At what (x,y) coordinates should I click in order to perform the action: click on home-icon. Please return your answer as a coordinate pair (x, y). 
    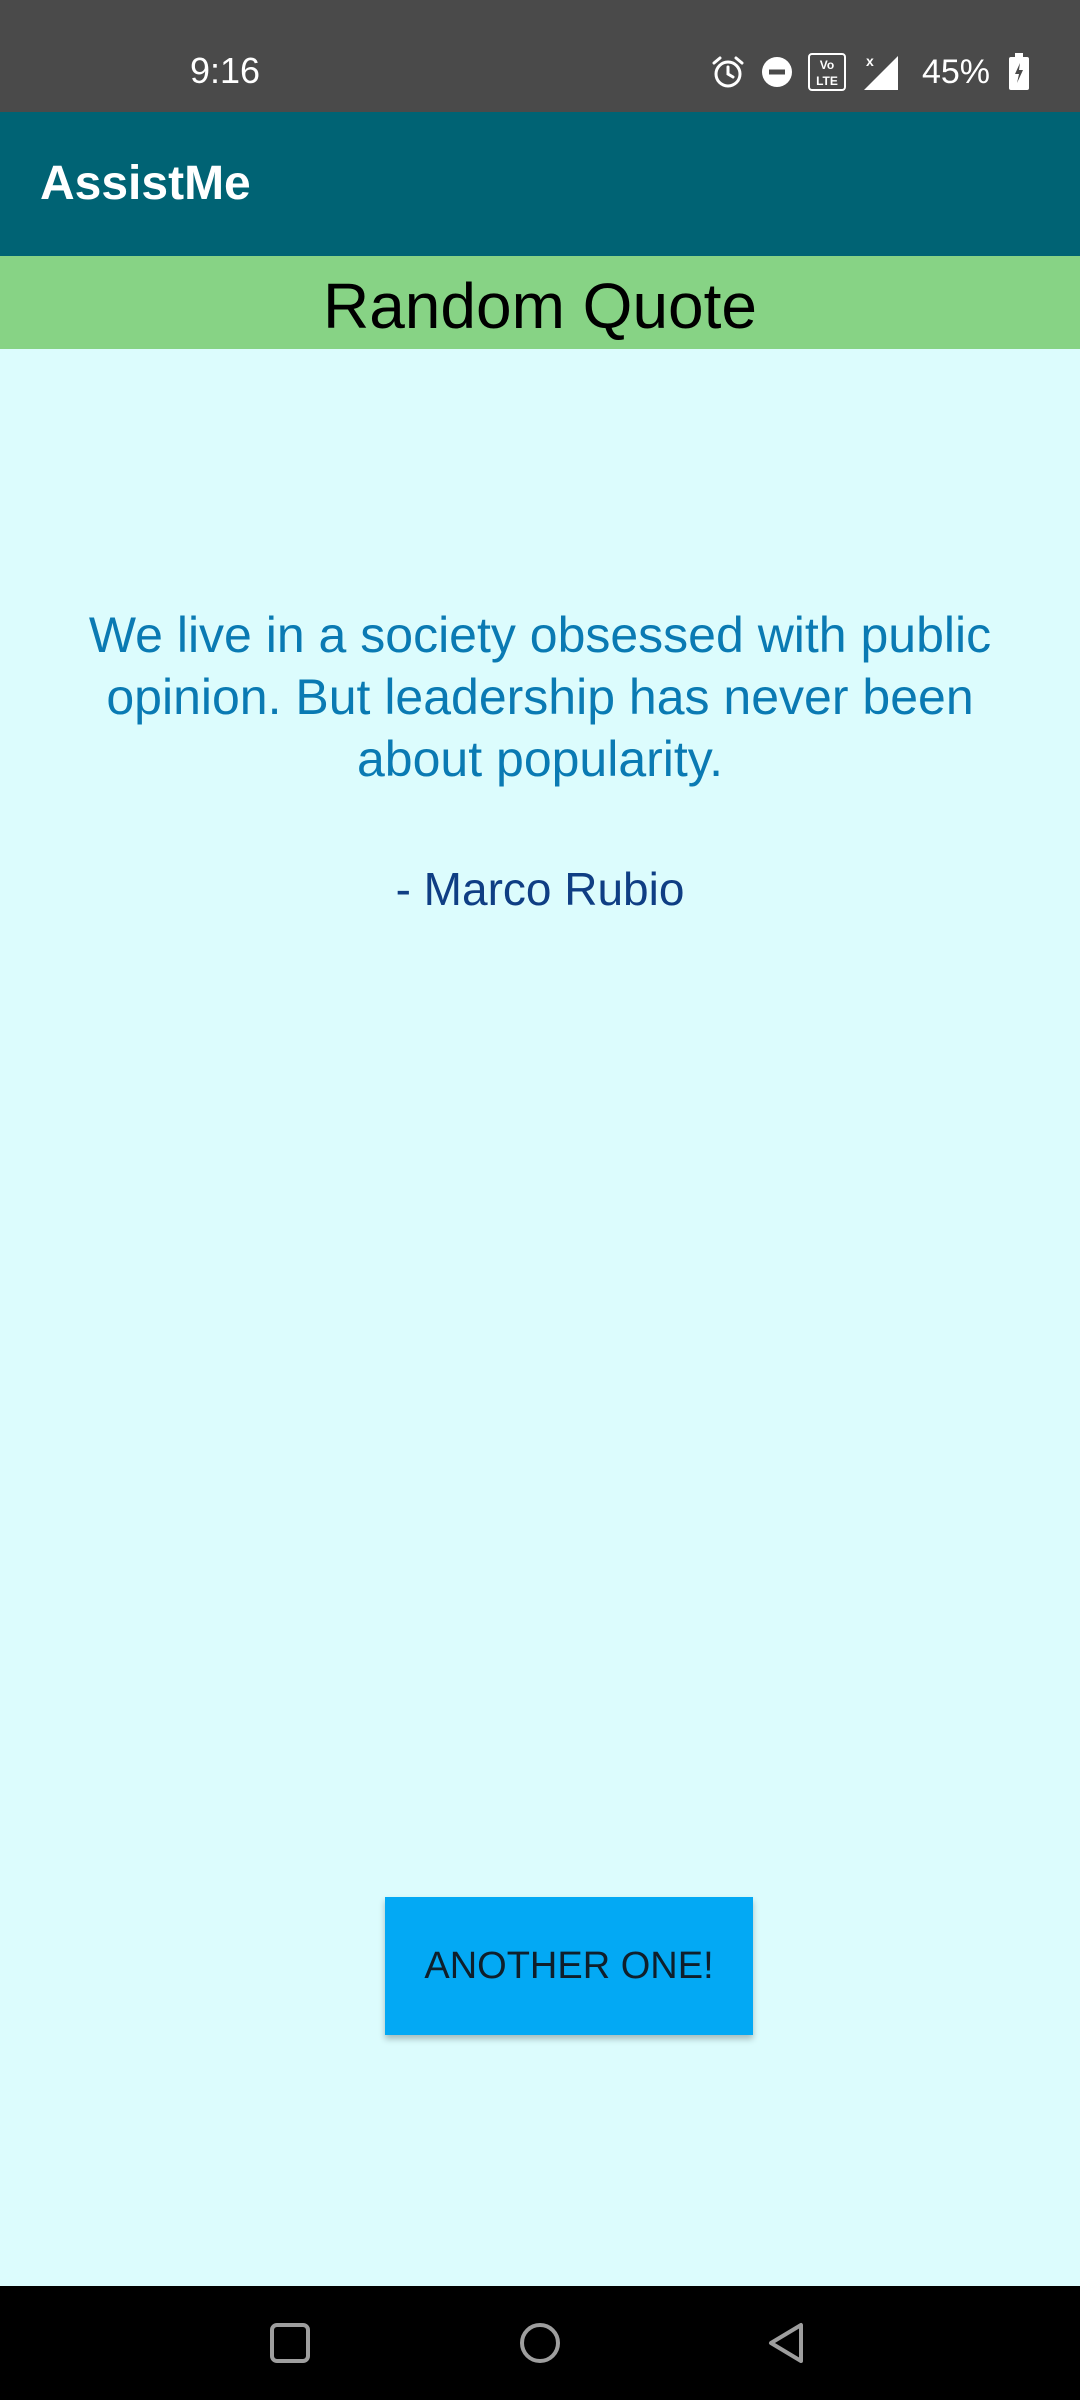
    Looking at the image, I should click on (540, 2343).